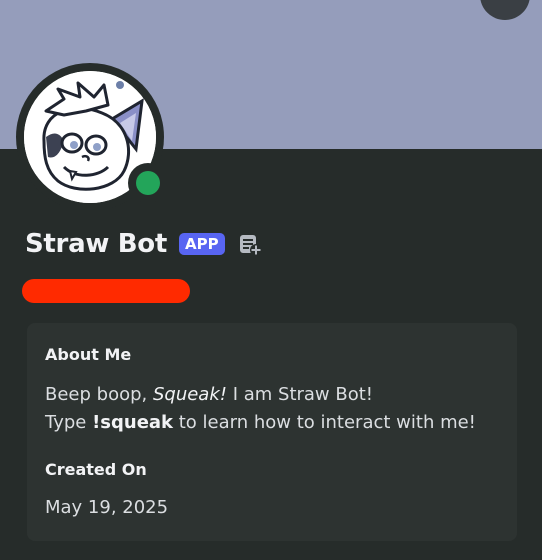  Describe the element at coordinates (106, 291) in the screenshot. I see `redacted-username` at that location.